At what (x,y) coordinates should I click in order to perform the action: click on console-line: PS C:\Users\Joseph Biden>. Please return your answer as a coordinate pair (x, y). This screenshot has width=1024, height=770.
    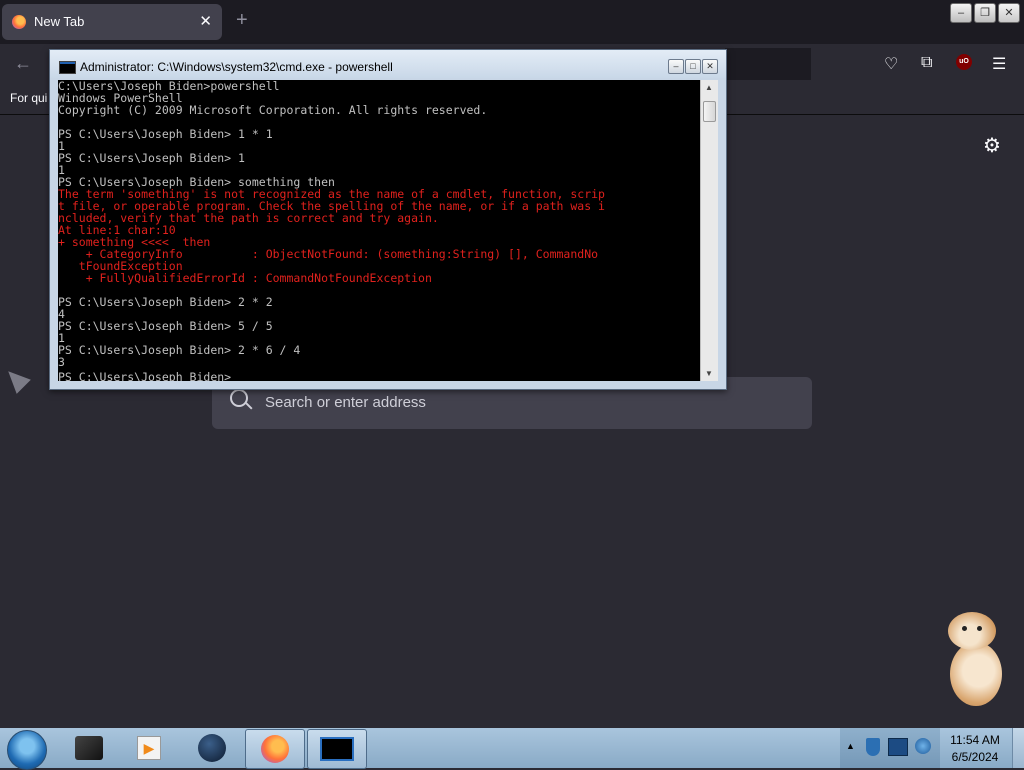
    Looking at the image, I should click on (148, 375).